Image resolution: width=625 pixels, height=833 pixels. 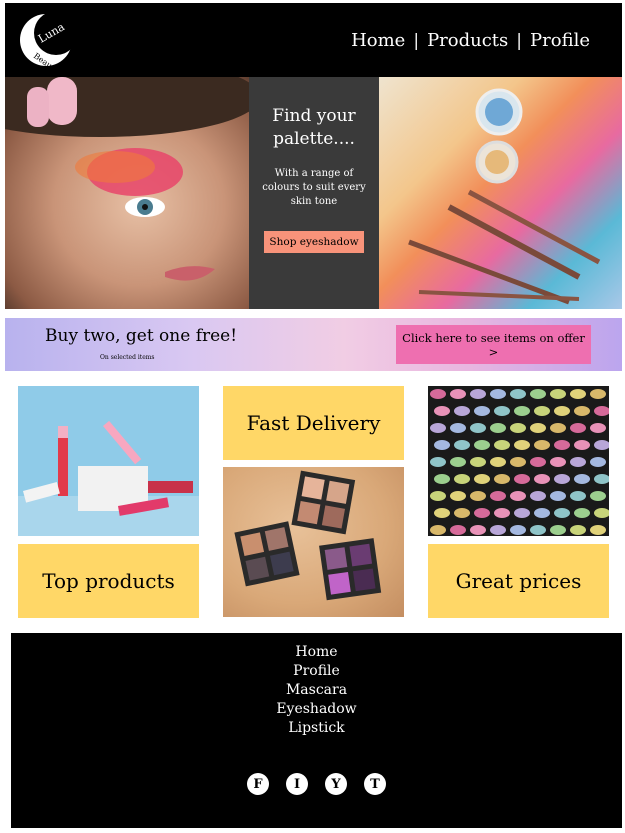 What do you see at coordinates (258, 784) in the screenshot?
I see `facebook-icon: F` at bounding box center [258, 784].